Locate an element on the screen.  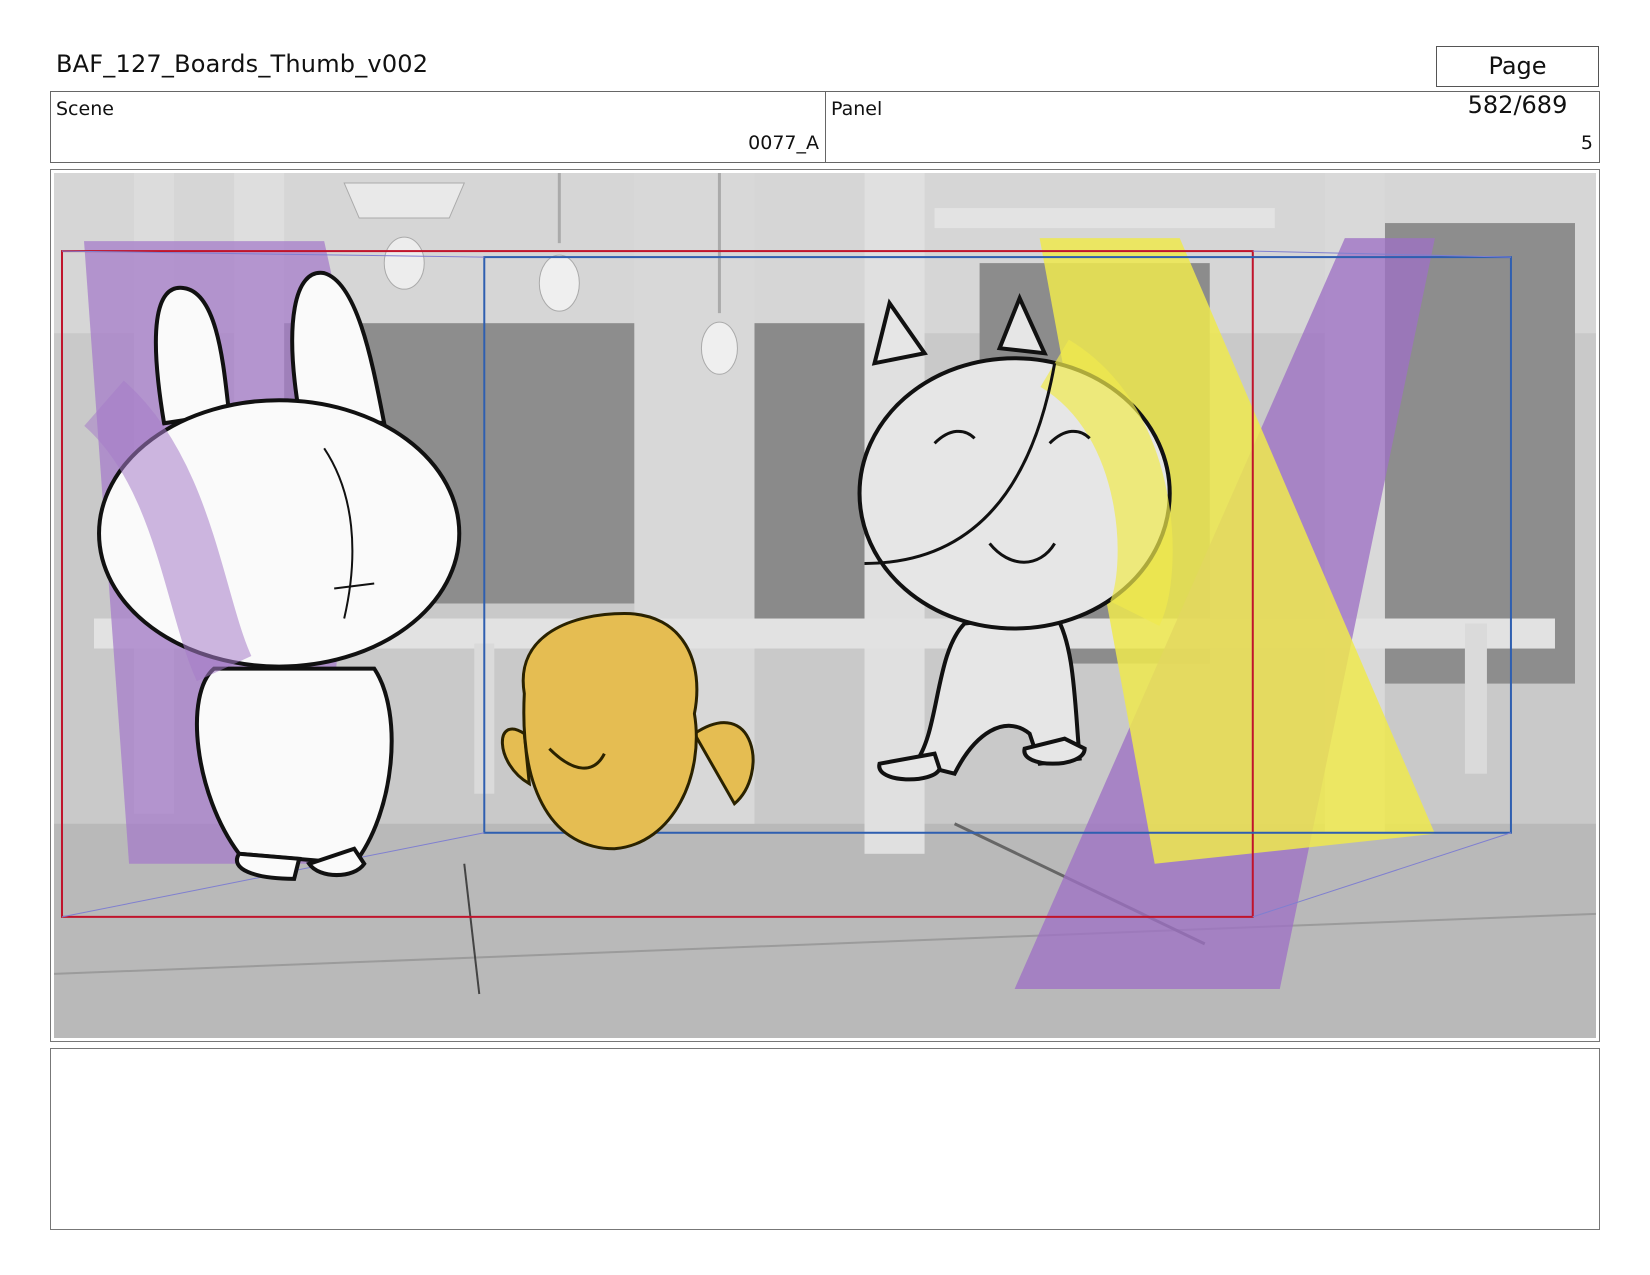
panel-value: 5 is located at coordinates (1586, 143).